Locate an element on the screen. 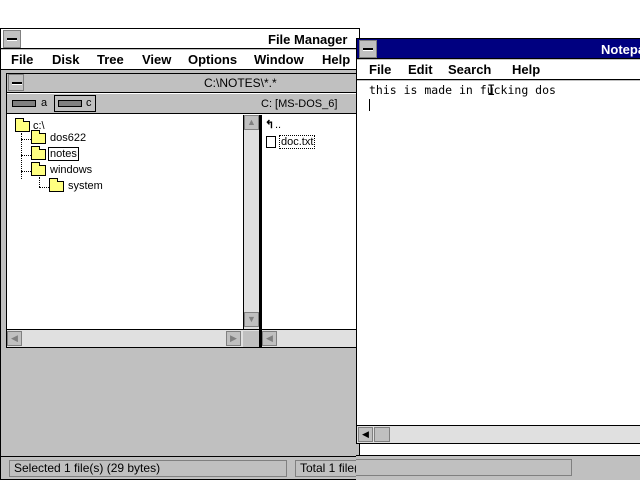 The image size is (640, 480). menu-tree: Tree is located at coordinates (110, 59).